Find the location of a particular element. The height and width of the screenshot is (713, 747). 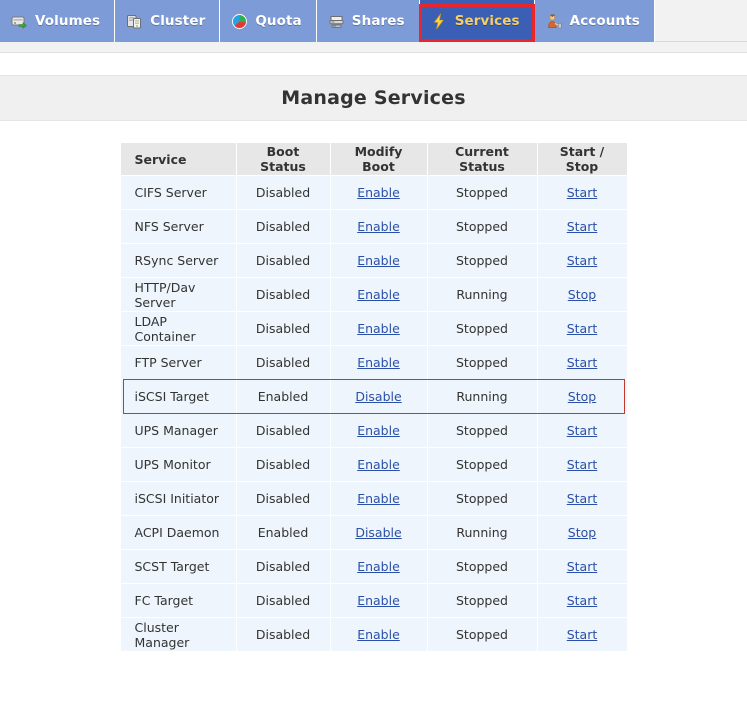

column-header-service: Service is located at coordinates (178, 159).